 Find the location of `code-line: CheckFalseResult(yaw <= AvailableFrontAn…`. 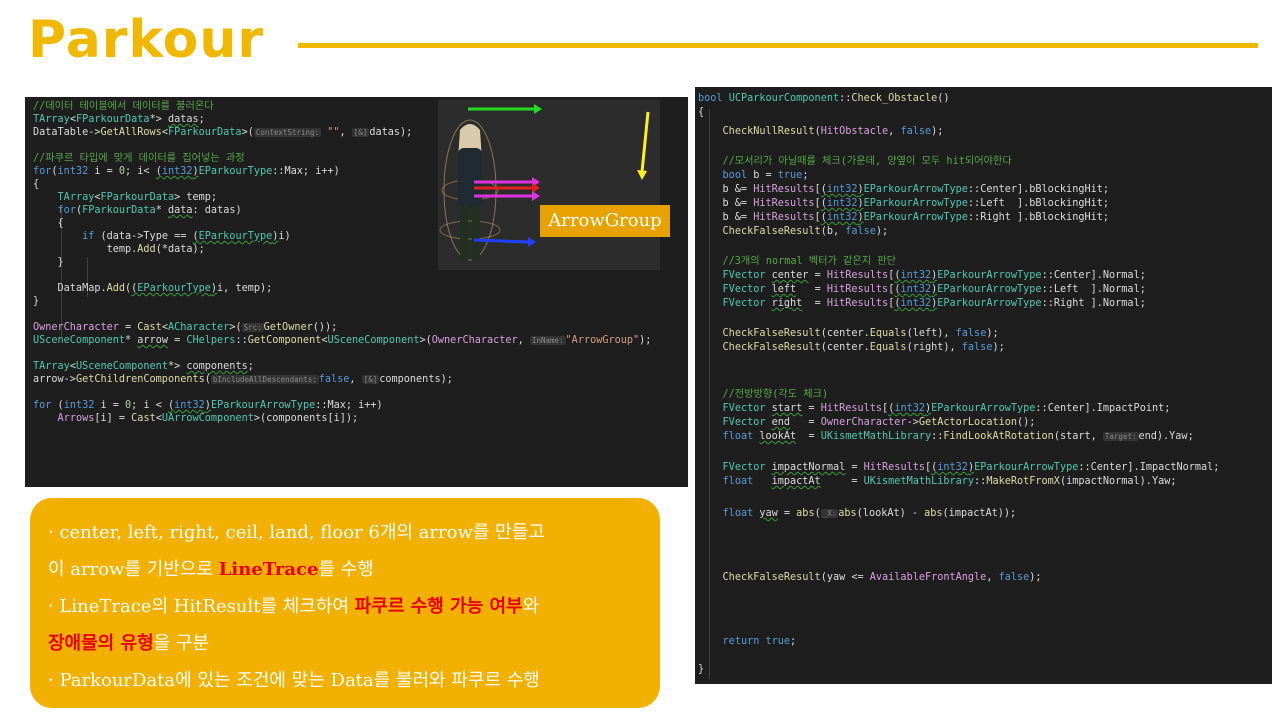

code-line: CheckFalseResult(yaw <= AvailableFrontAn… is located at coordinates (882, 577).